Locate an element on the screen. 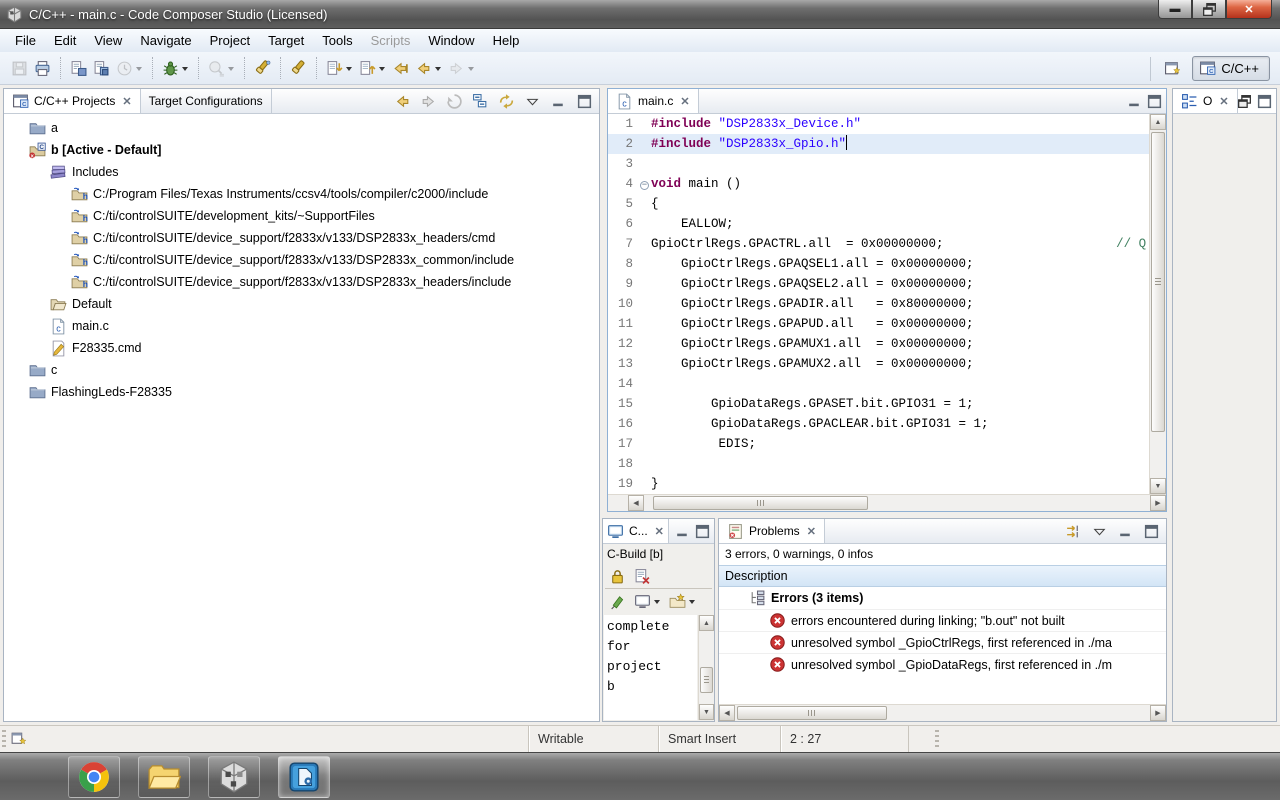 The width and height of the screenshot is (1280, 800). tree-item: Cx b [Active - Default] is located at coordinates (301, 150).